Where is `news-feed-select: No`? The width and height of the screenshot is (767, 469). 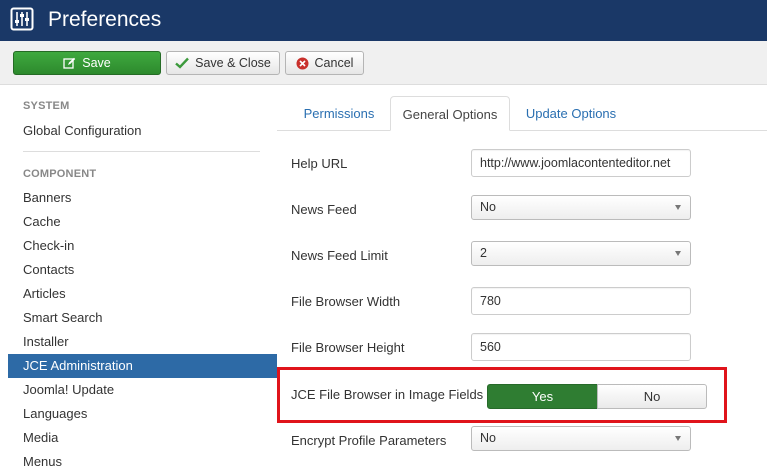 news-feed-select: No is located at coordinates (581, 207).